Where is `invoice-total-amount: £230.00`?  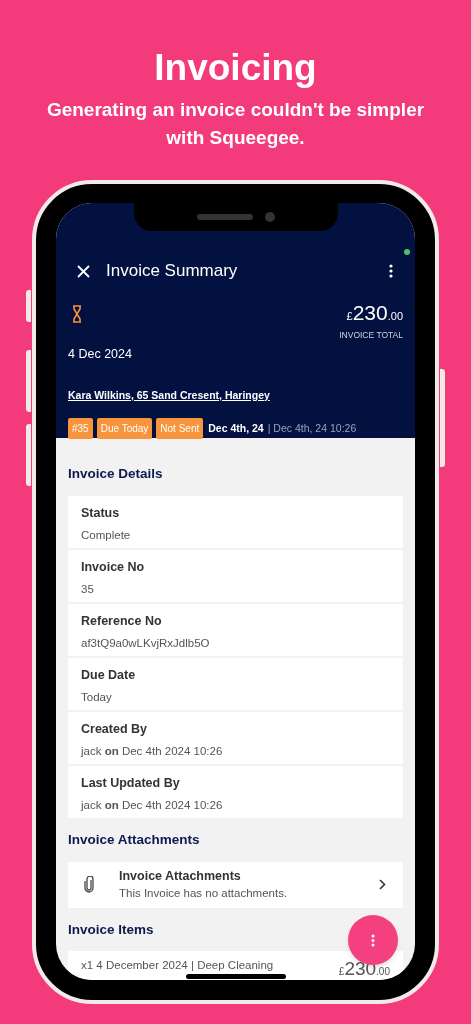
invoice-total-amount: £230.00 is located at coordinates (374, 313).